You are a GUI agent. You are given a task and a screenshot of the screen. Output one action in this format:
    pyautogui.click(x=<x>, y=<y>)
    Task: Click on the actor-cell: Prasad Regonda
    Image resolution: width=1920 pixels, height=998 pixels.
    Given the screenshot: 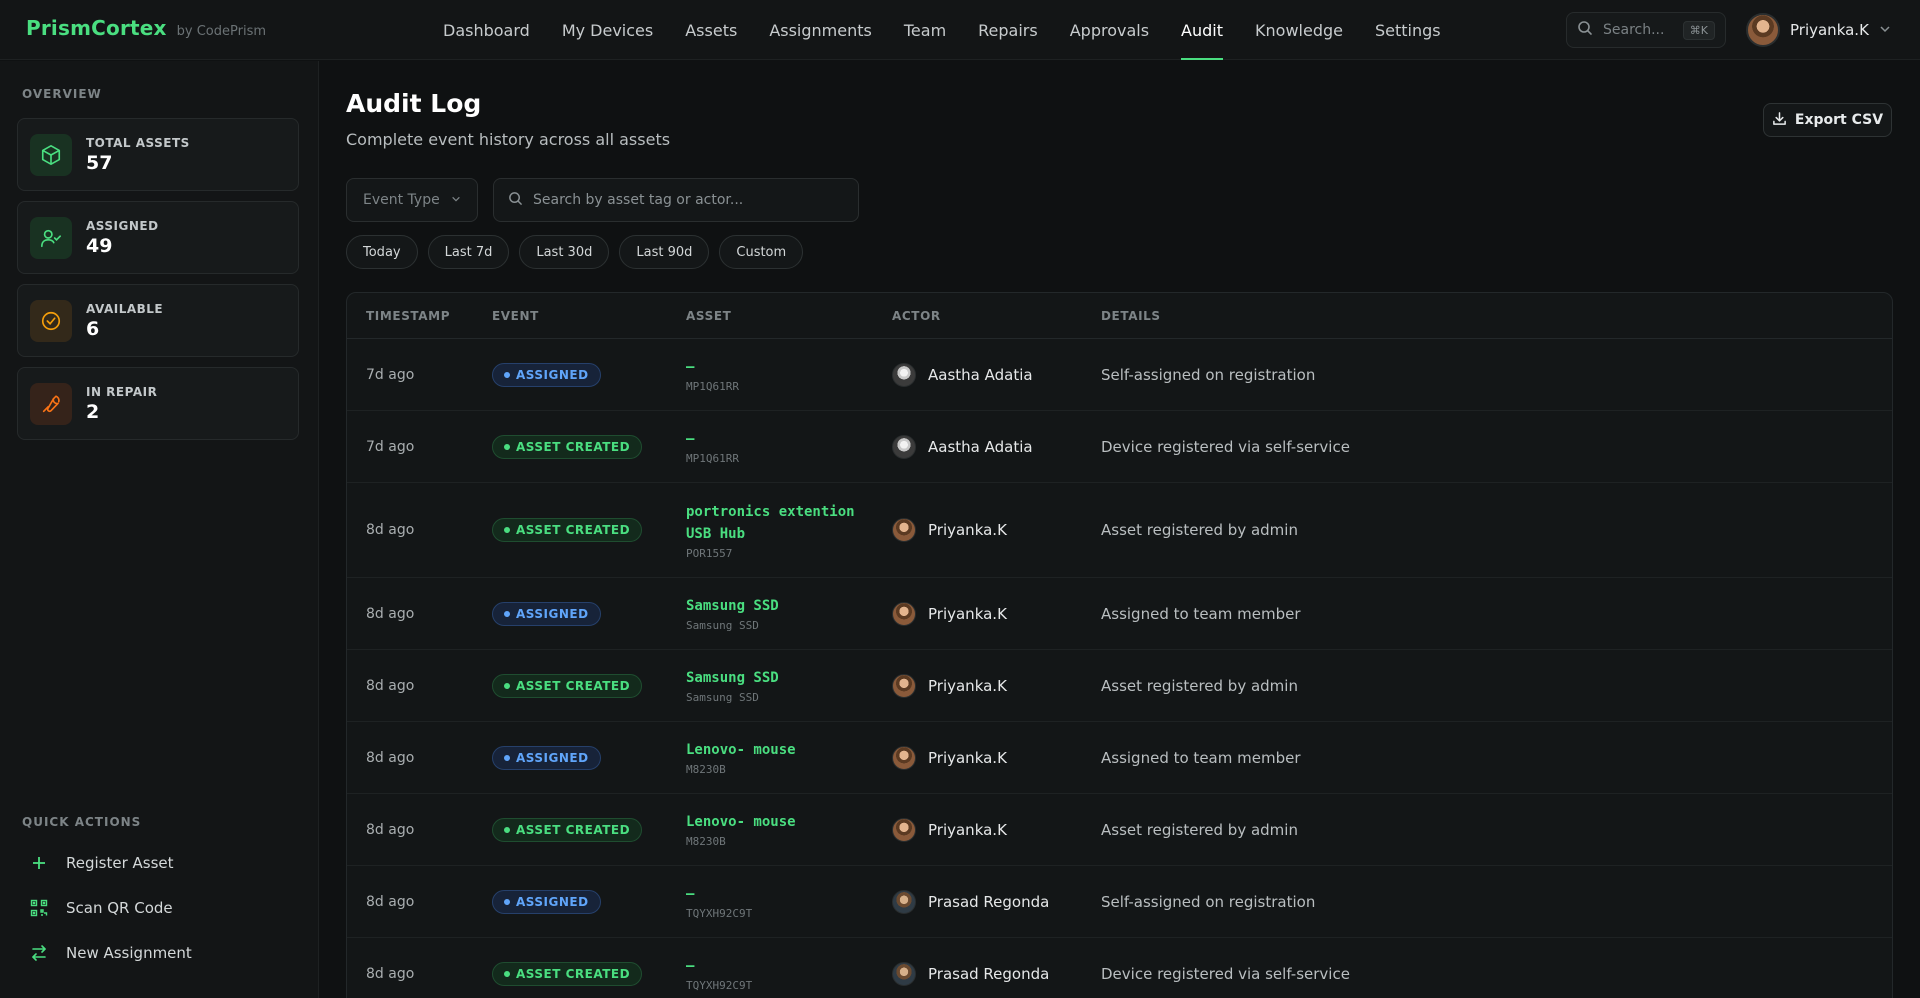 What is the action you would take?
    pyautogui.click(x=970, y=968)
    